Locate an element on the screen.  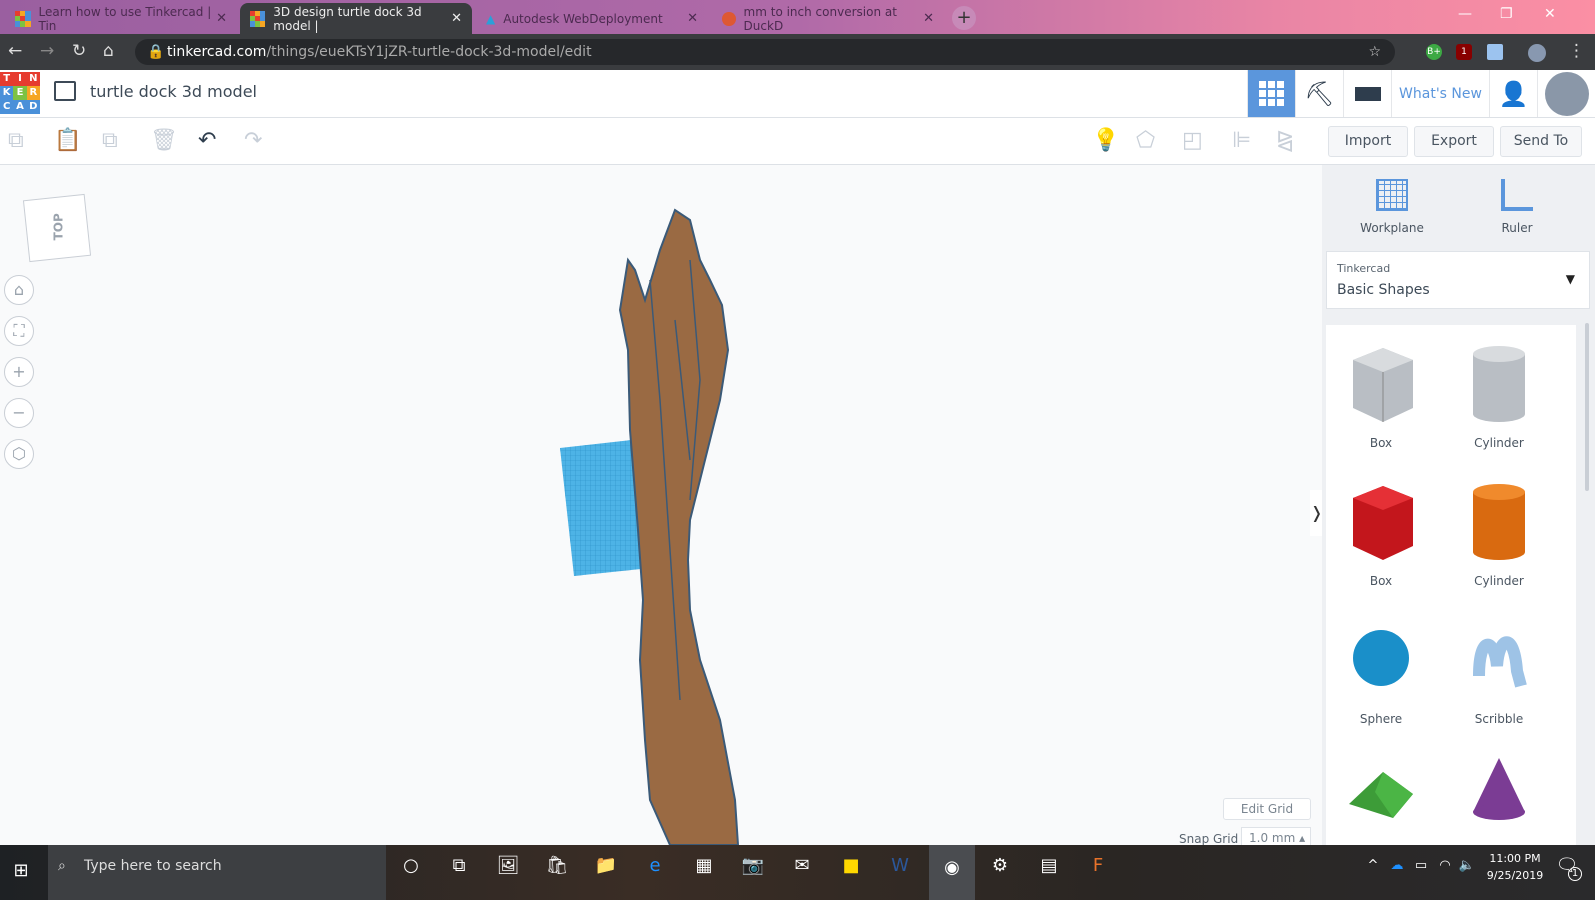
ublock-badge: 1 is located at coordinates (1464, 52).